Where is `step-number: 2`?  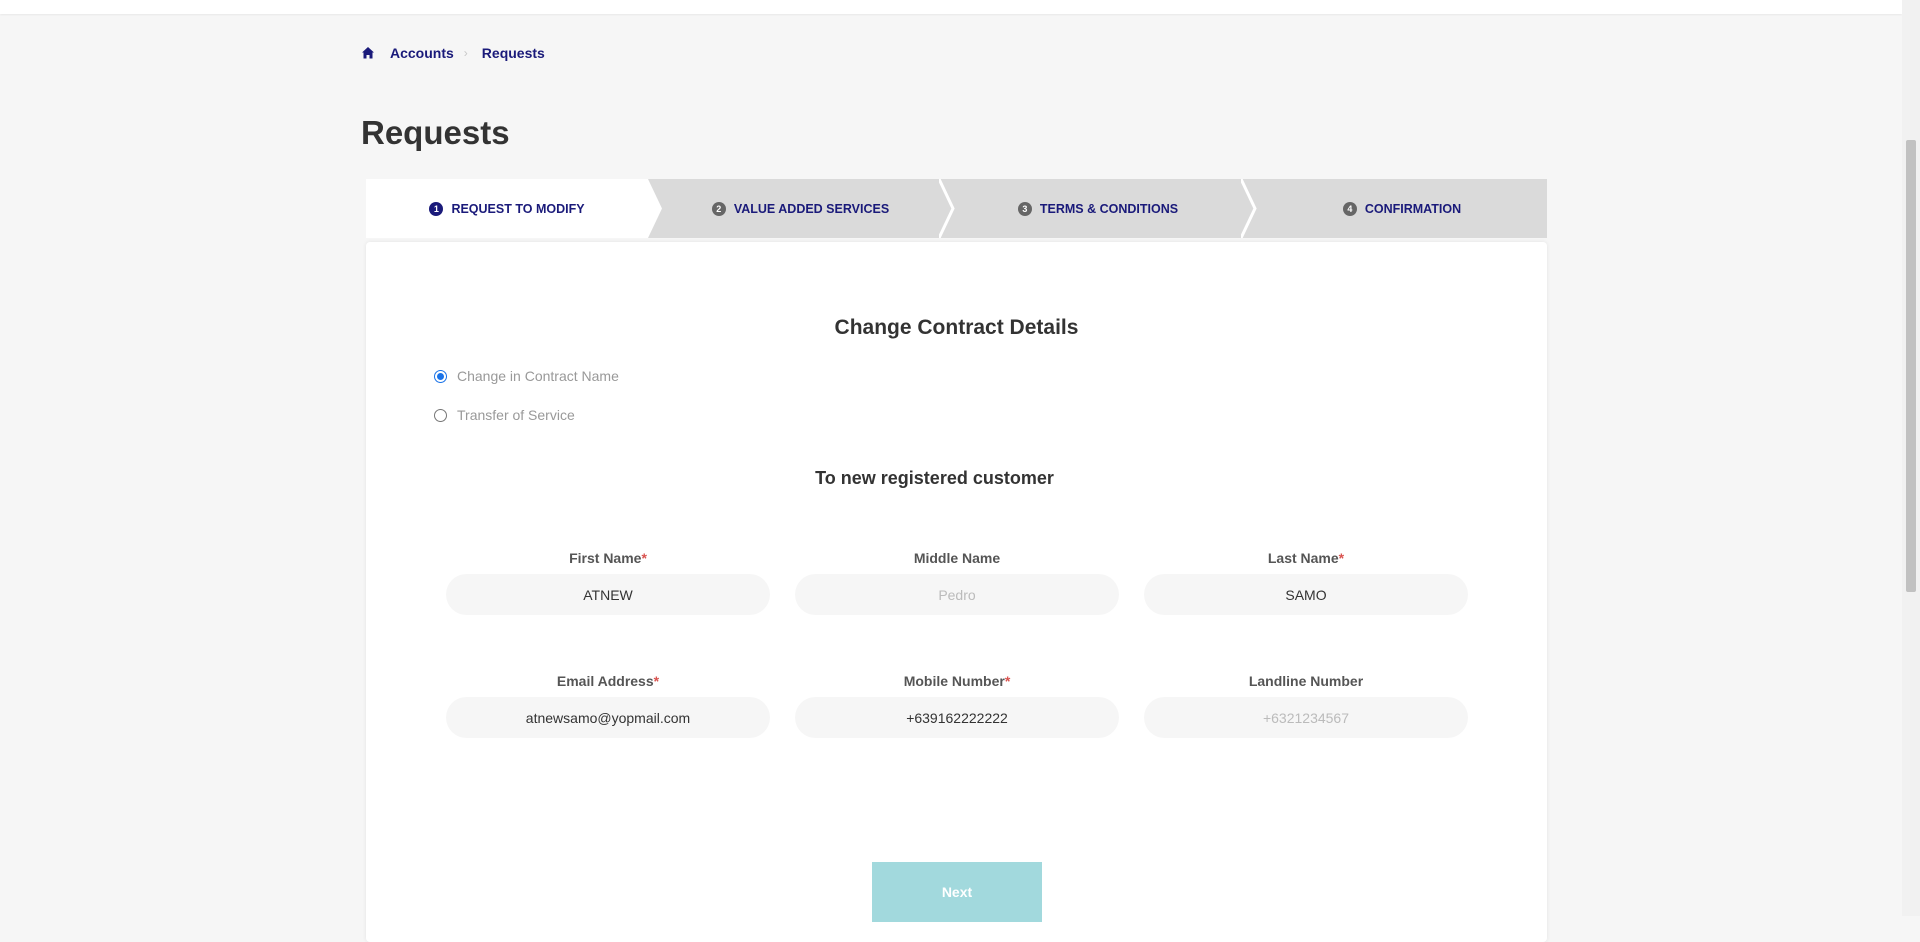
step-number: 2 is located at coordinates (718, 208).